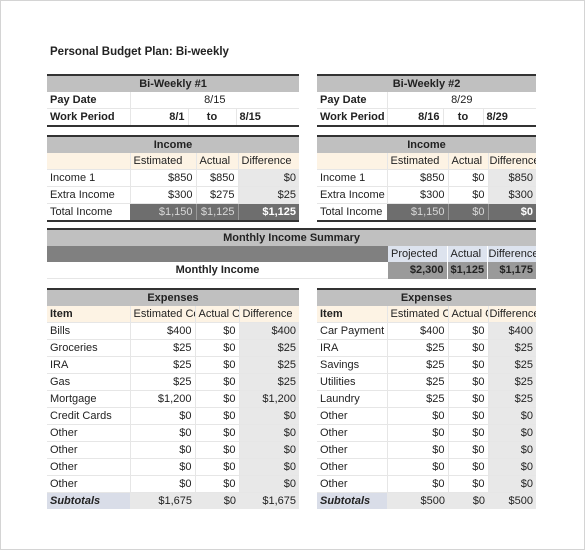 The width and height of the screenshot is (585, 550). What do you see at coordinates (512, 270) in the screenshot?
I see `monthly-difference: $1,175` at bounding box center [512, 270].